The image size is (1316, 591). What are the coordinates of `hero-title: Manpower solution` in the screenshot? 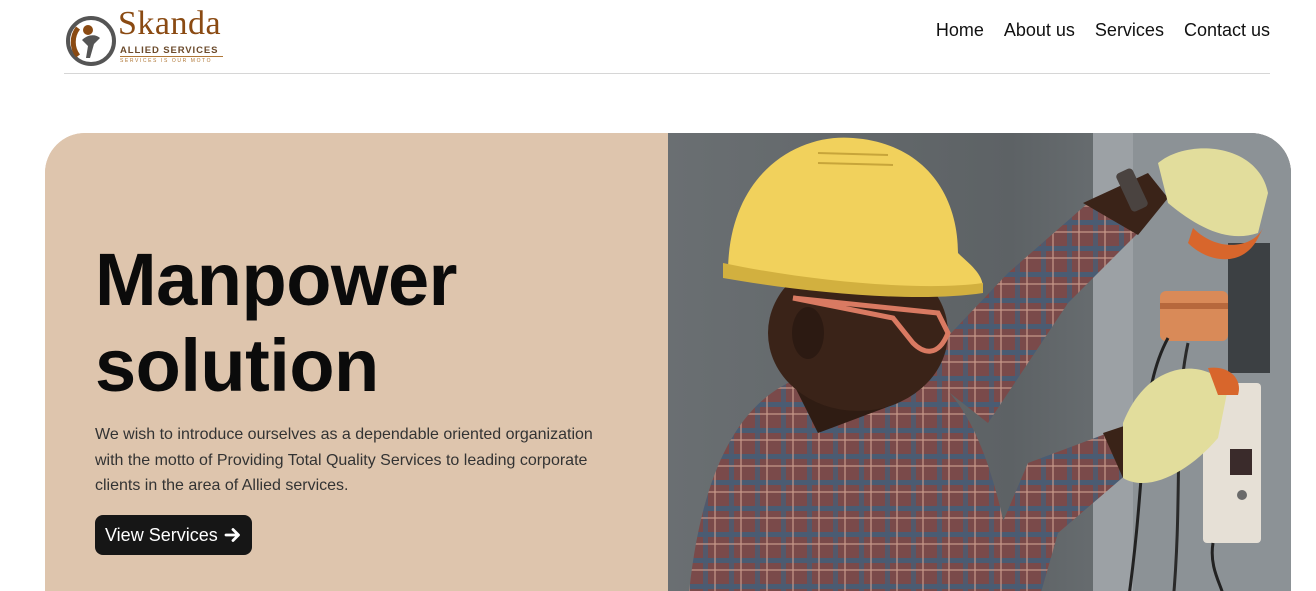 It's located at (276, 323).